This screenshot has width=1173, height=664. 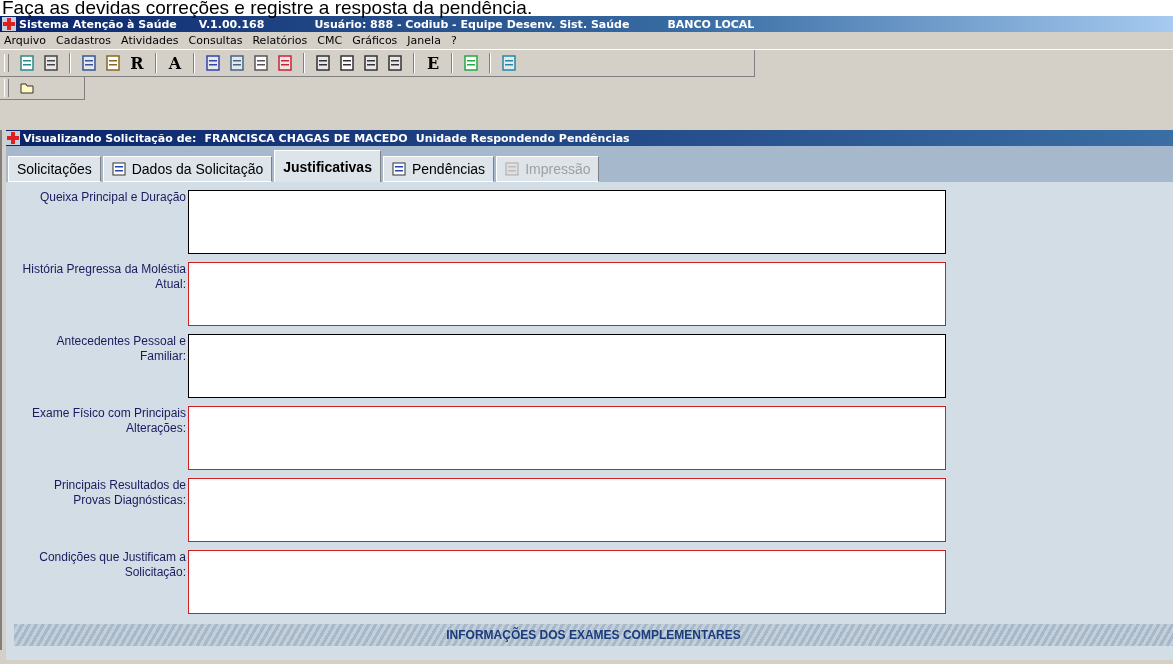 What do you see at coordinates (330, 40) in the screenshot?
I see `menu-item: CMC` at bounding box center [330, 40].